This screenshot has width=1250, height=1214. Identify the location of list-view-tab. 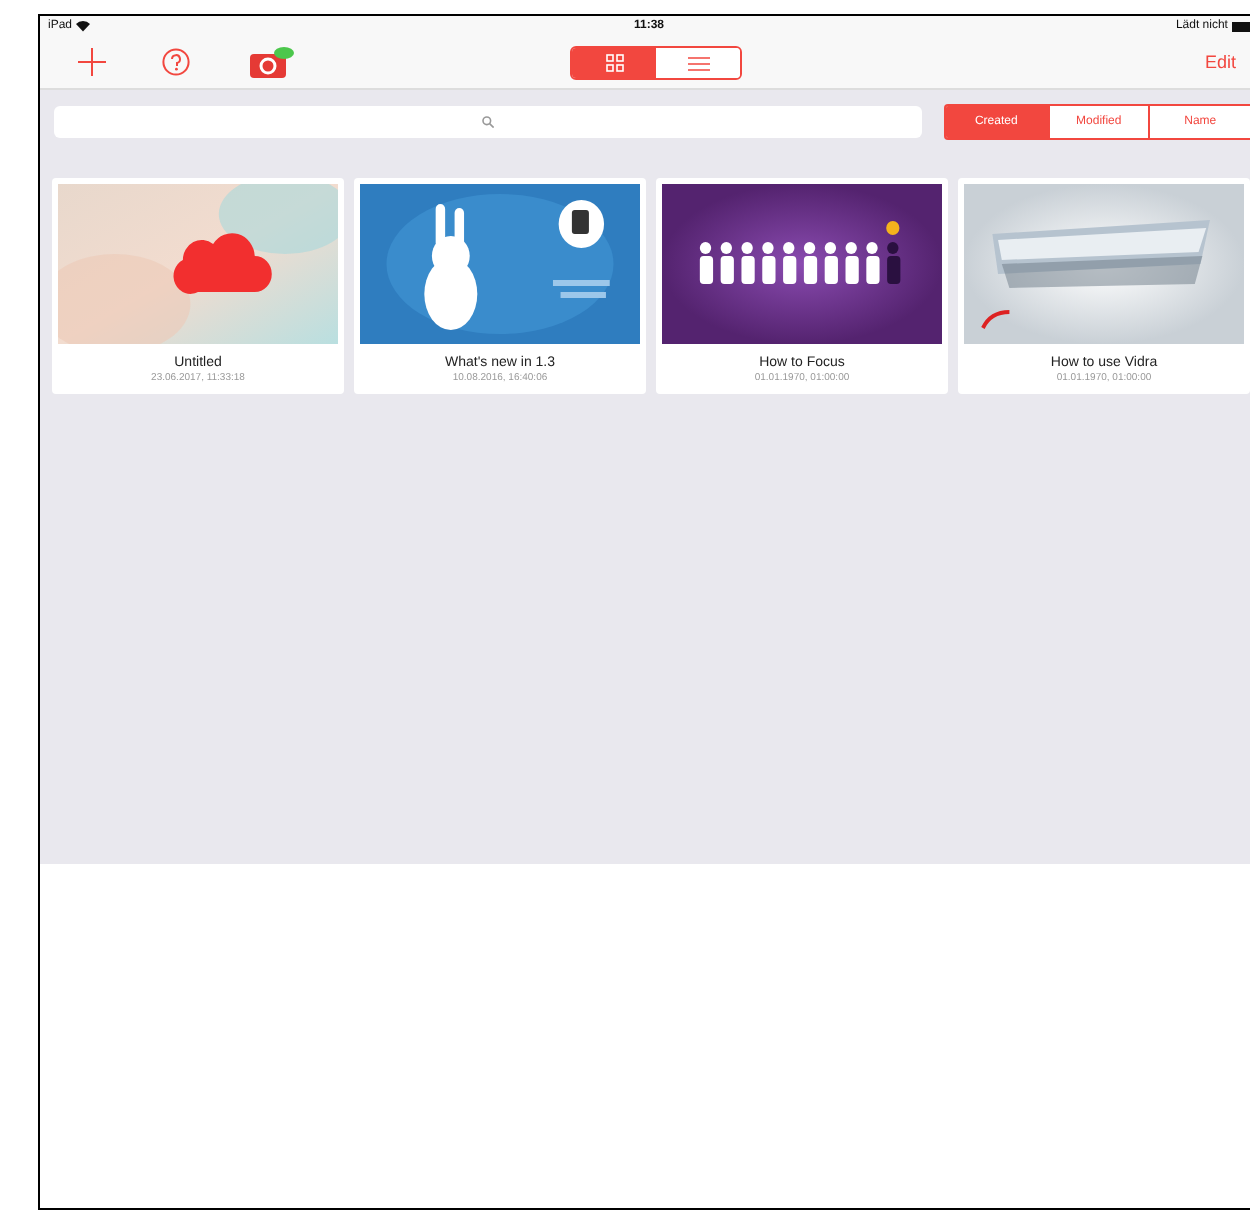
(698, 63).